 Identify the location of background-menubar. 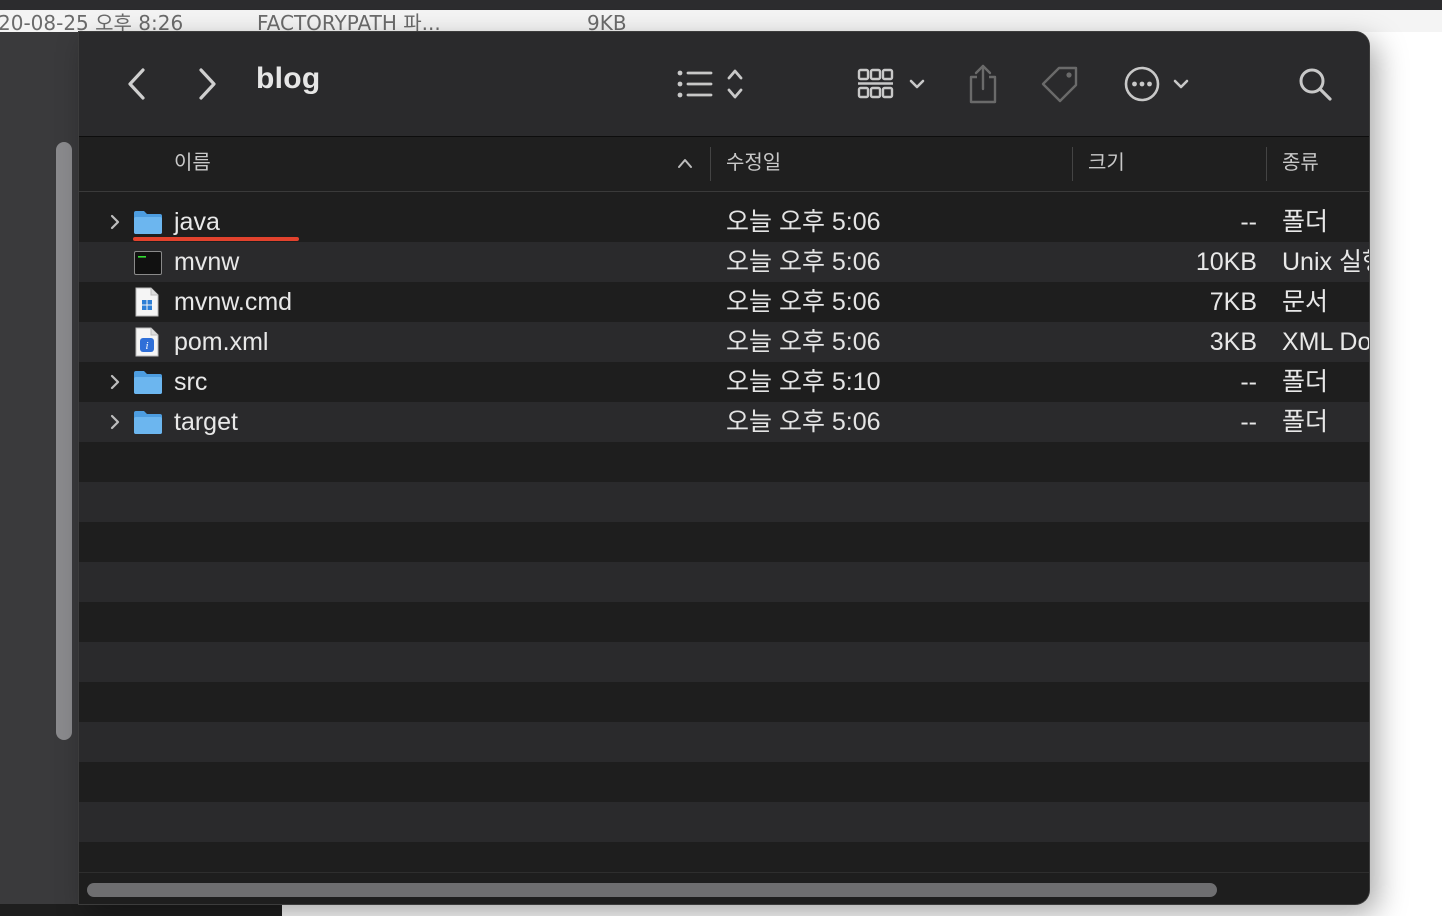
(721, 5).